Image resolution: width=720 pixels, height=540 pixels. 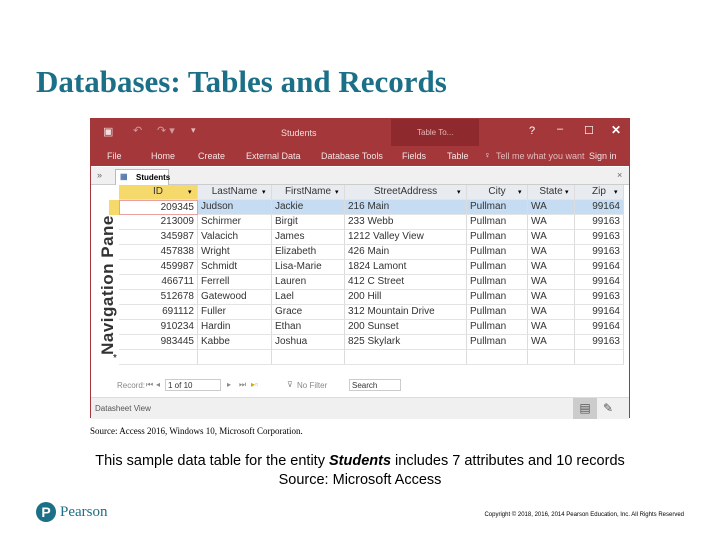 I want to click on next-record-icon: ▸, so click(x=229, y=384).